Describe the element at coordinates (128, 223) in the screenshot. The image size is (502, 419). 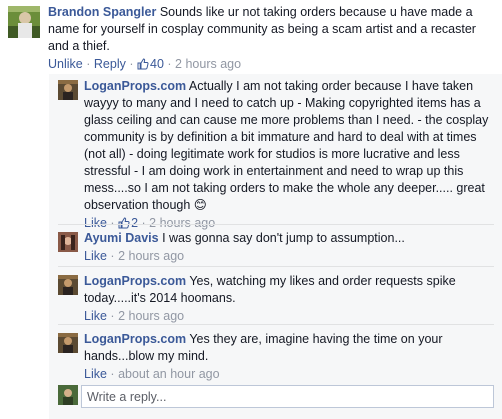
I see `like-count-button: 2` at that location.